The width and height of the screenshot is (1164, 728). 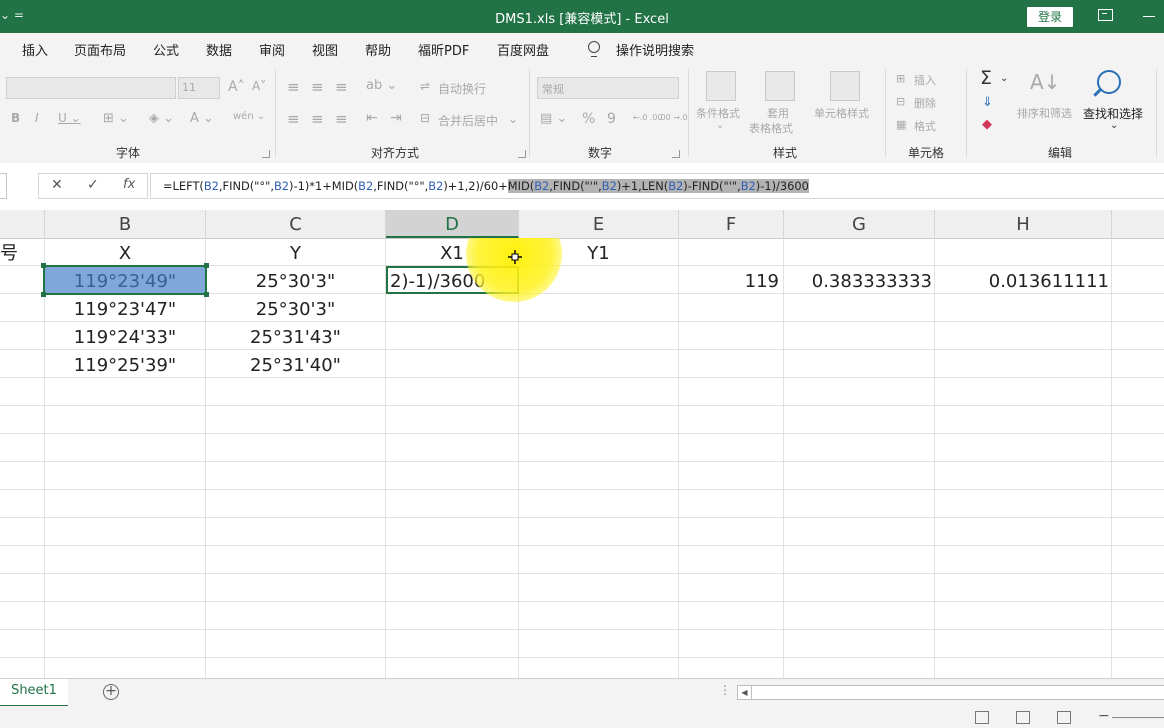 I want to click on insert-cells-icon: ⊞, so click(x=900, y=78).